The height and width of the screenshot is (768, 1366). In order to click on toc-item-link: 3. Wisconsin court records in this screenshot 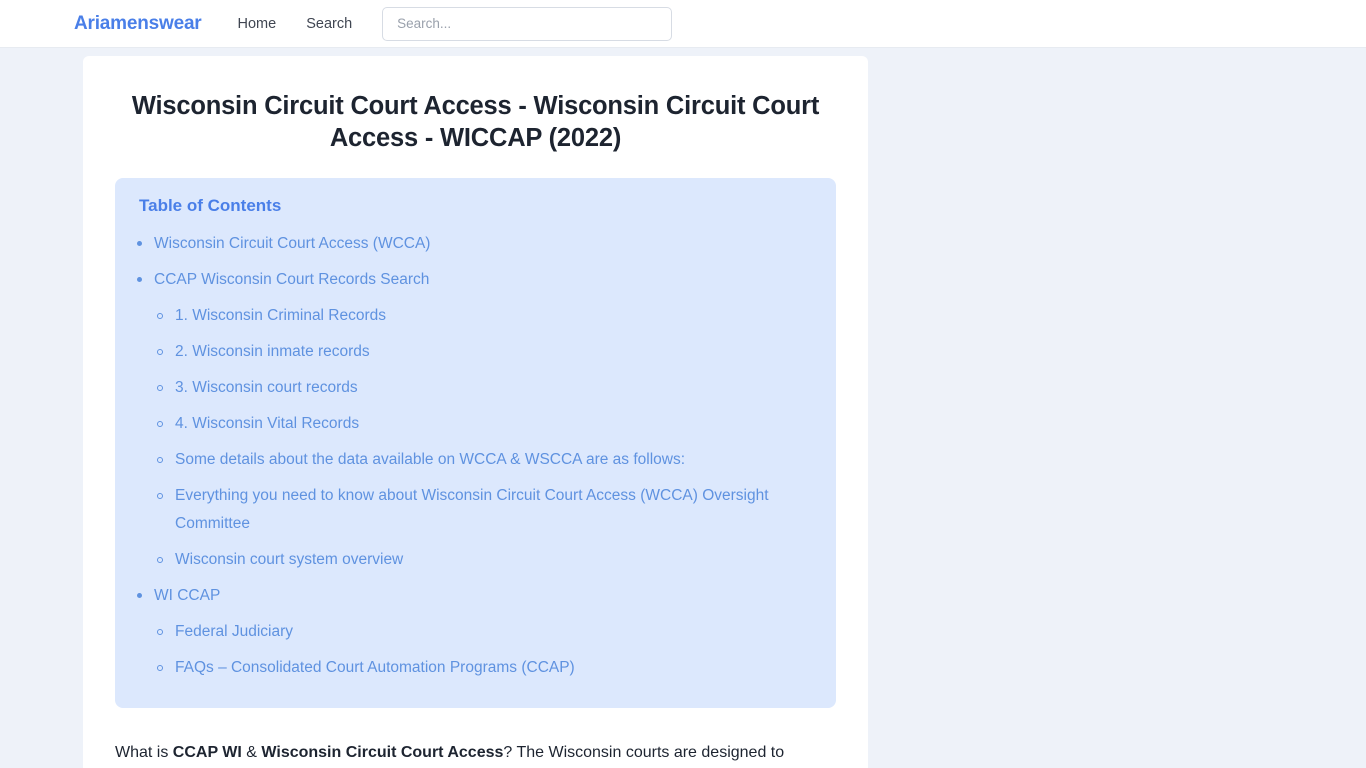, I will do `click(266, 388)`.